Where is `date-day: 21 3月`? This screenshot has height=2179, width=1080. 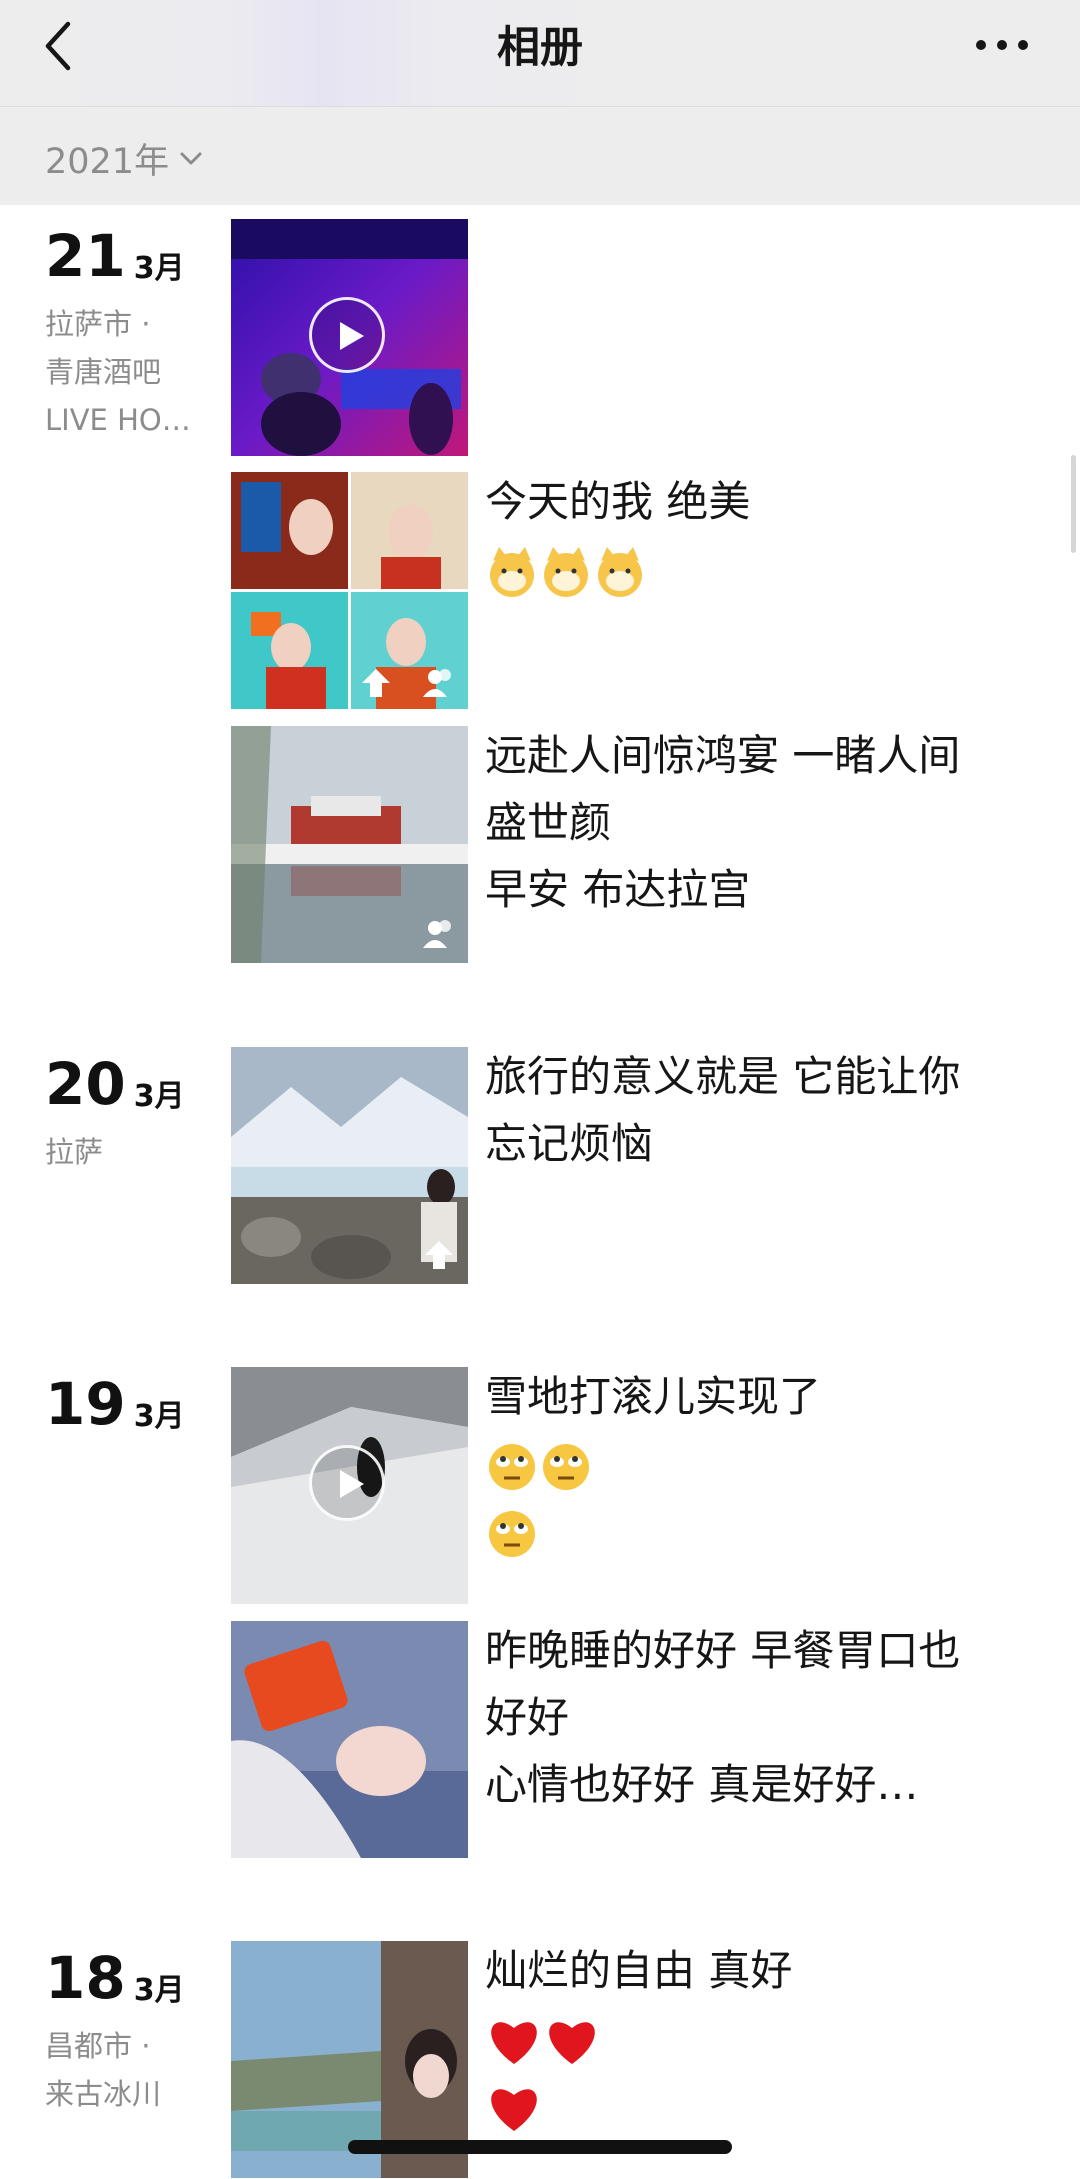
date-day: 21 3月 is located at coordinates (115, 256).